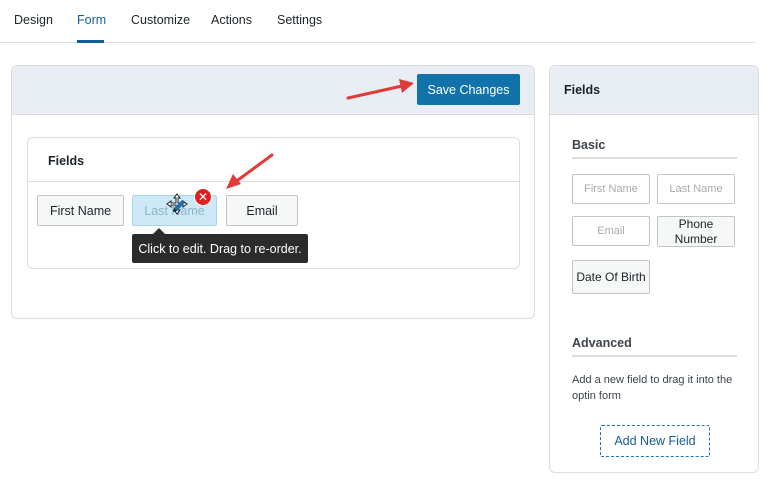 This screenshot has width=768, height=493. Describe the element at coordinates (299, 20) in the screenshot. I see `tab-settings: Settings` at that location.